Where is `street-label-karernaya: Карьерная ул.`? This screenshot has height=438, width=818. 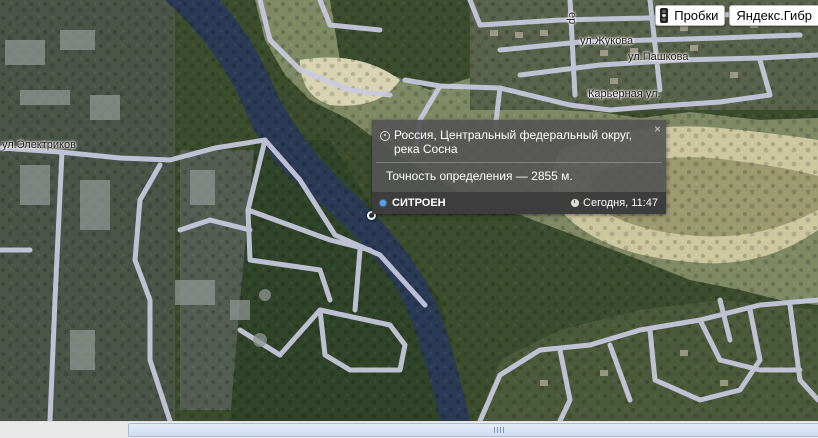 street-label-karernaya: Карьерная ул. is located at coordinates (624, 94).